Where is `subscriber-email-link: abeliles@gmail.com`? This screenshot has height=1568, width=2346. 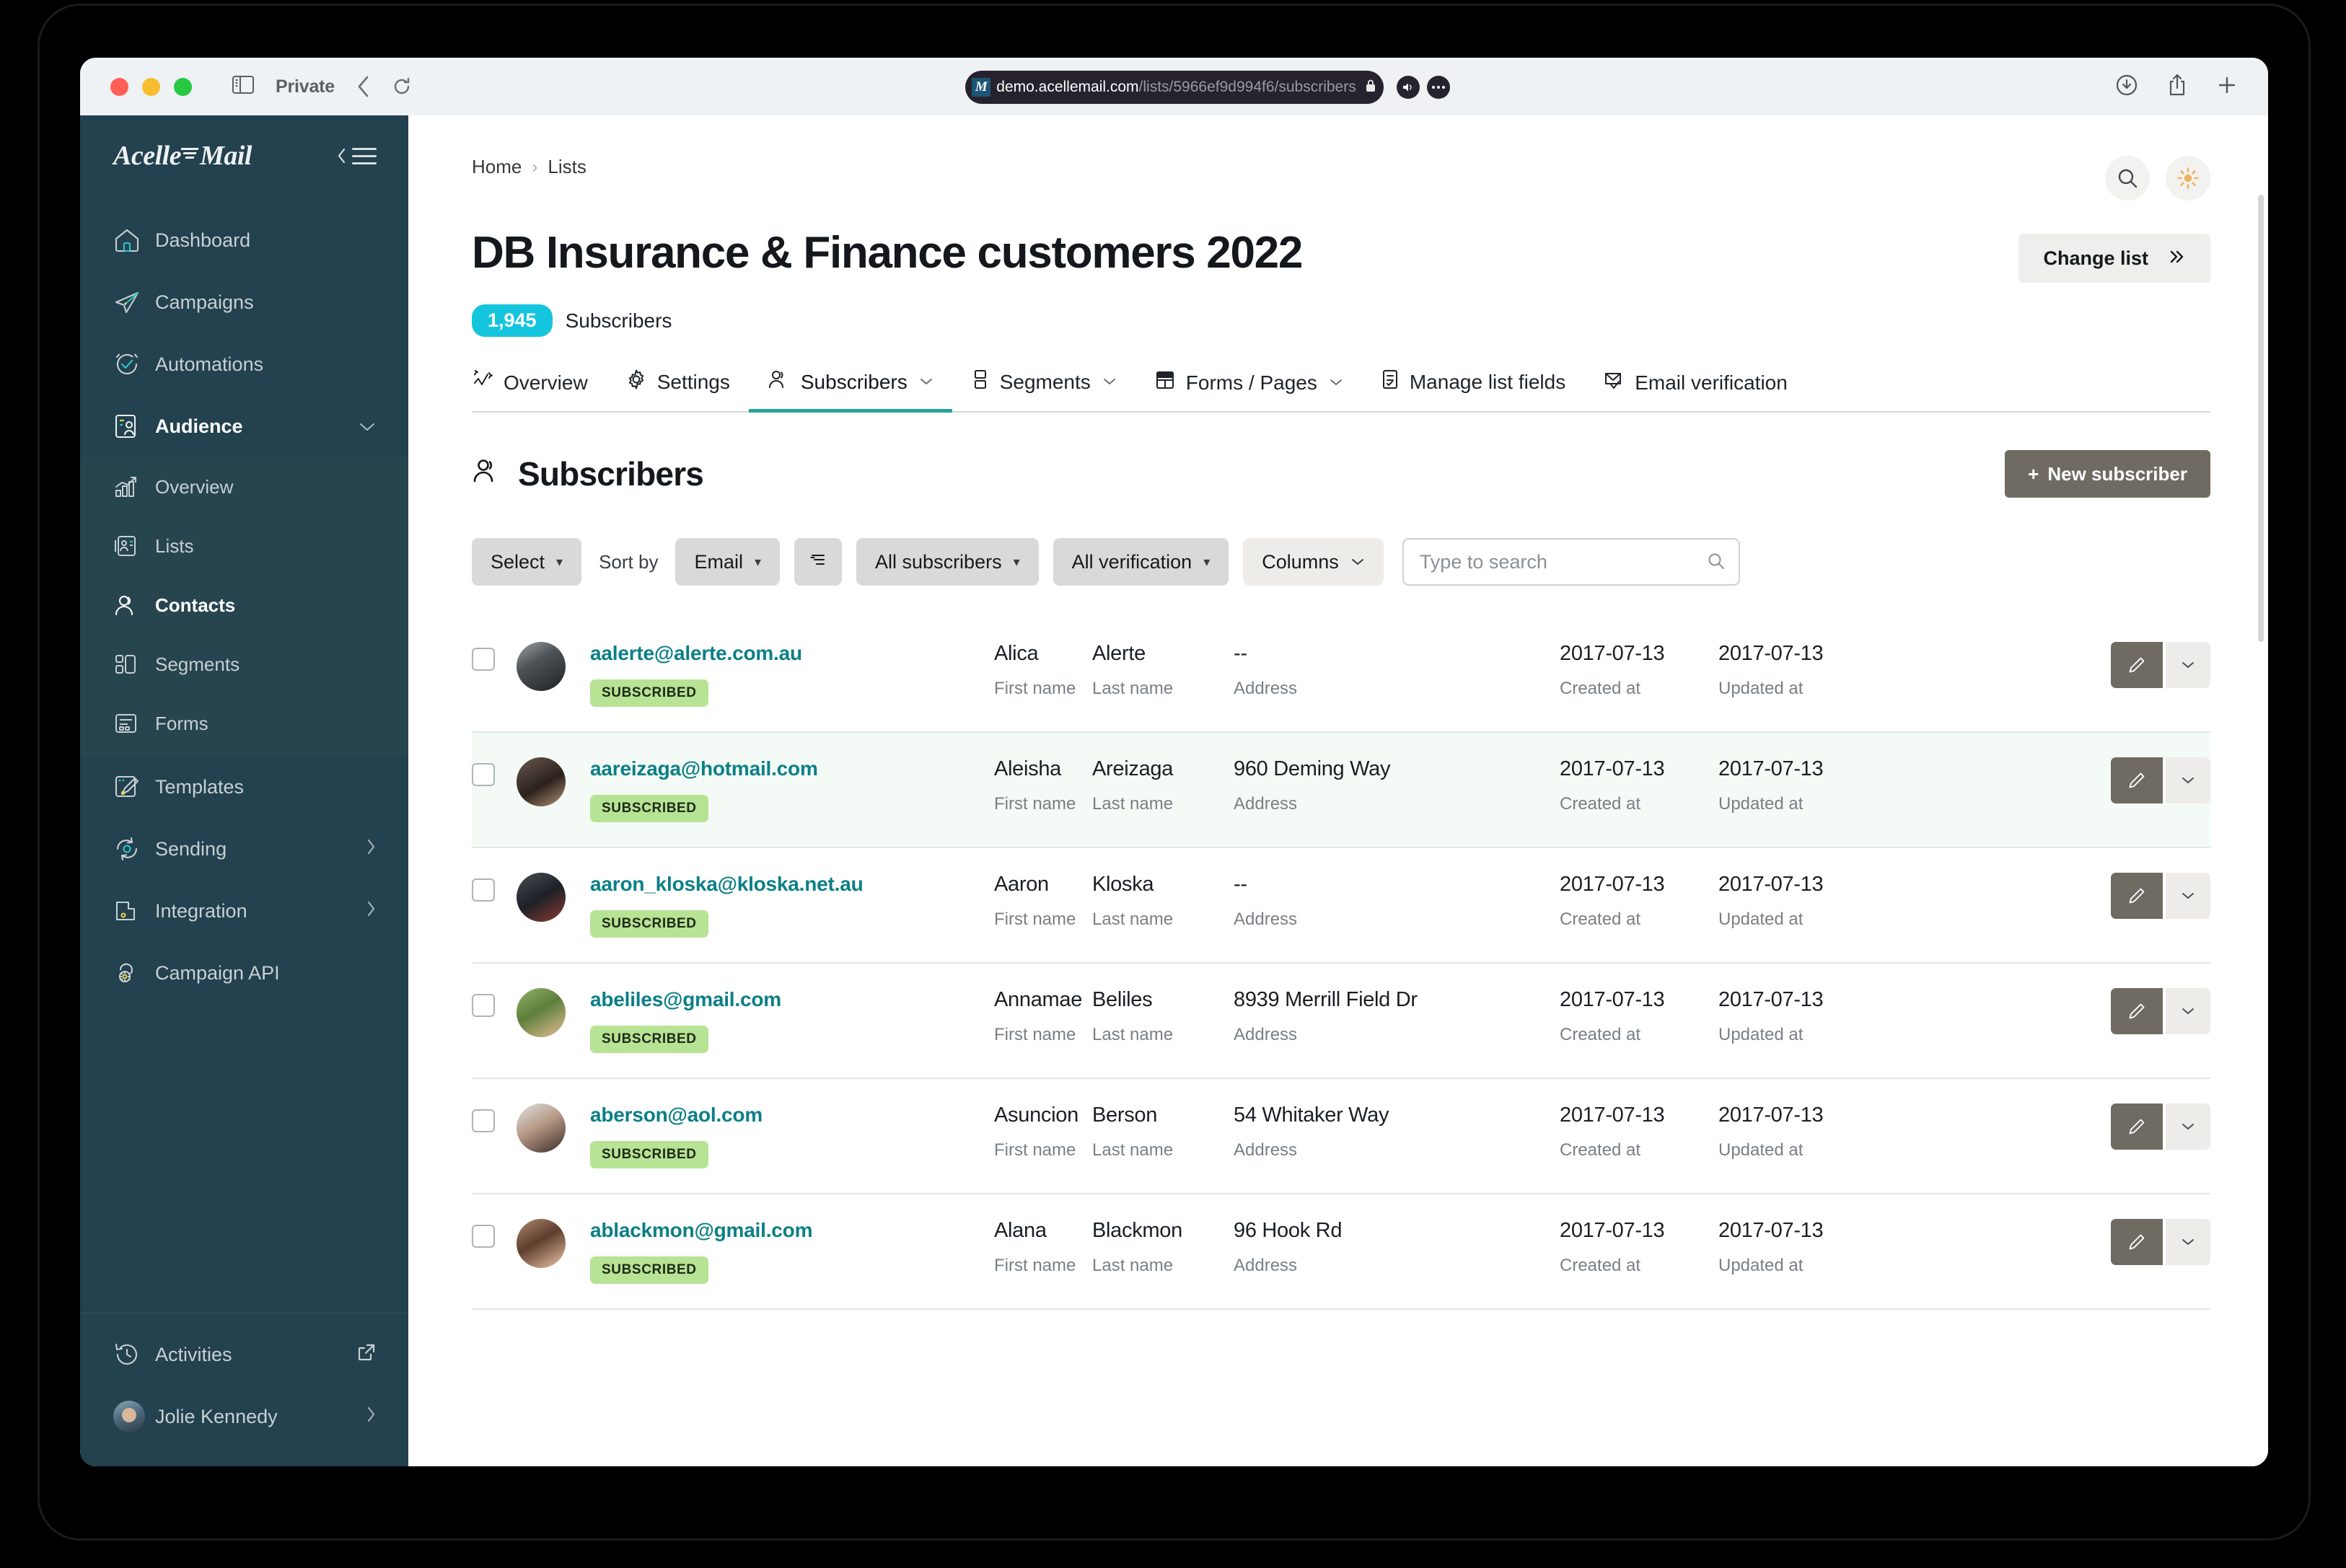
subscriber-email-link: abeliles@gmail.com is located at coordinates (792, 1000).